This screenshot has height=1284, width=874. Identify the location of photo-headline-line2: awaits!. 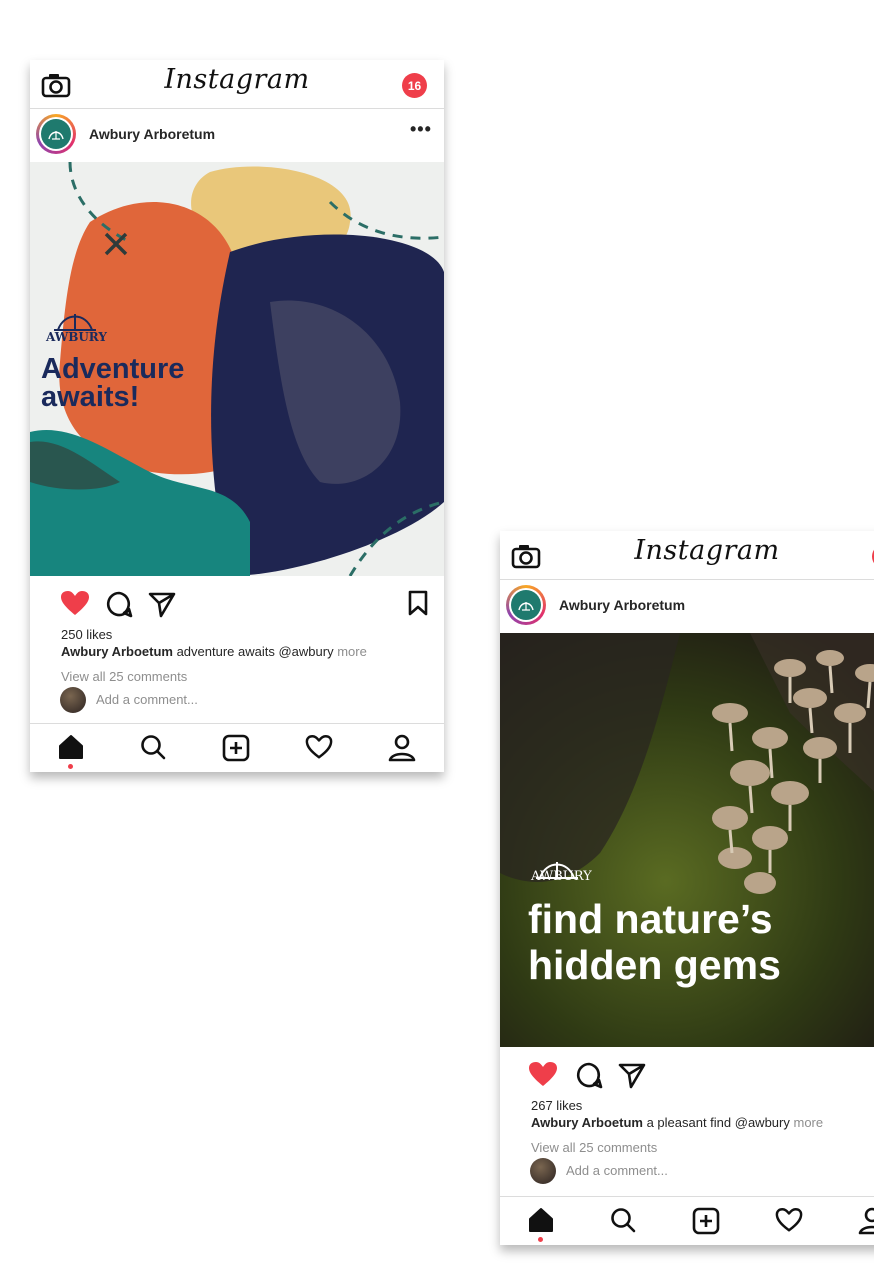
(90, 397).